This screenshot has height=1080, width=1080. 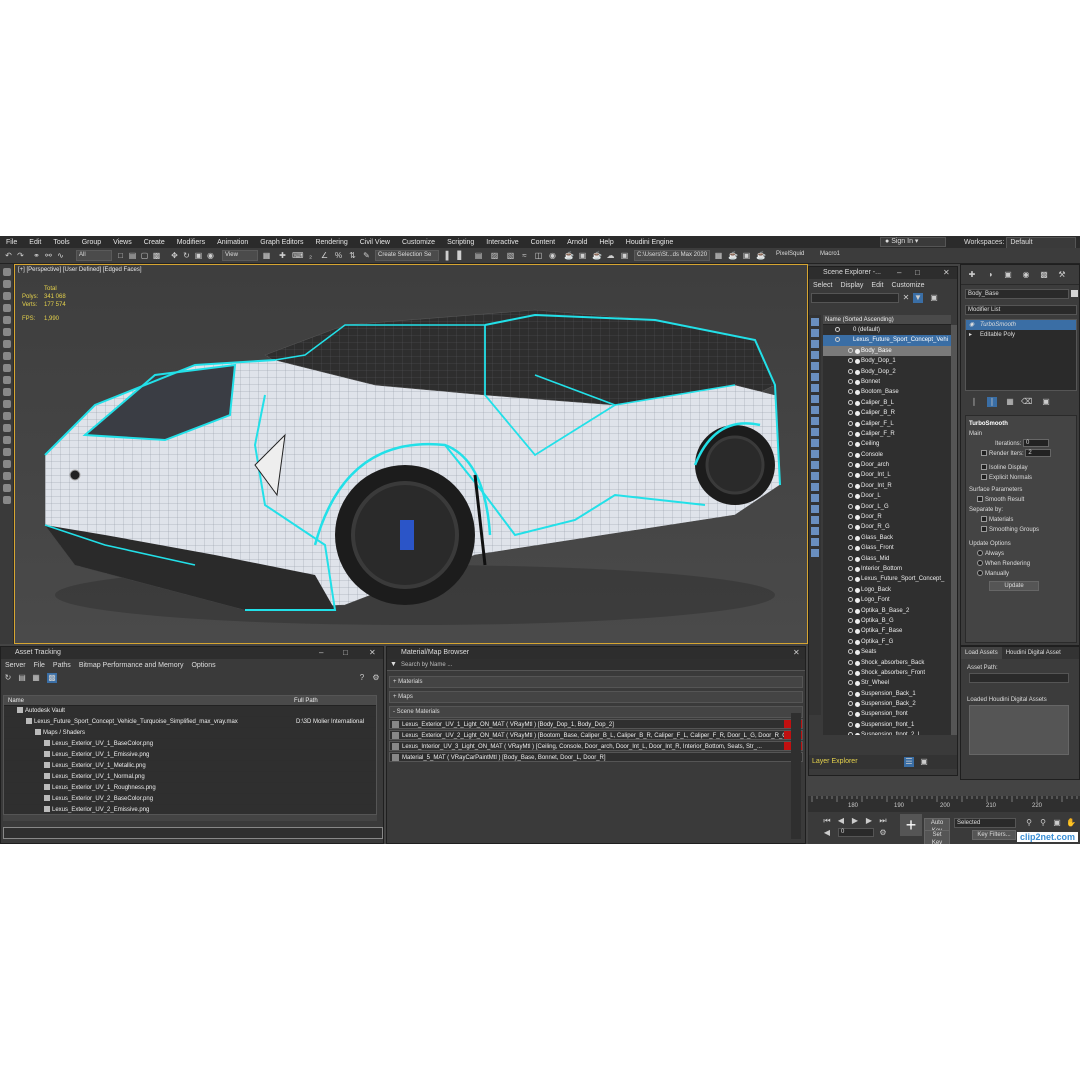 I want to click on clear-search-icon: ✕, so click(x=906, y=298).